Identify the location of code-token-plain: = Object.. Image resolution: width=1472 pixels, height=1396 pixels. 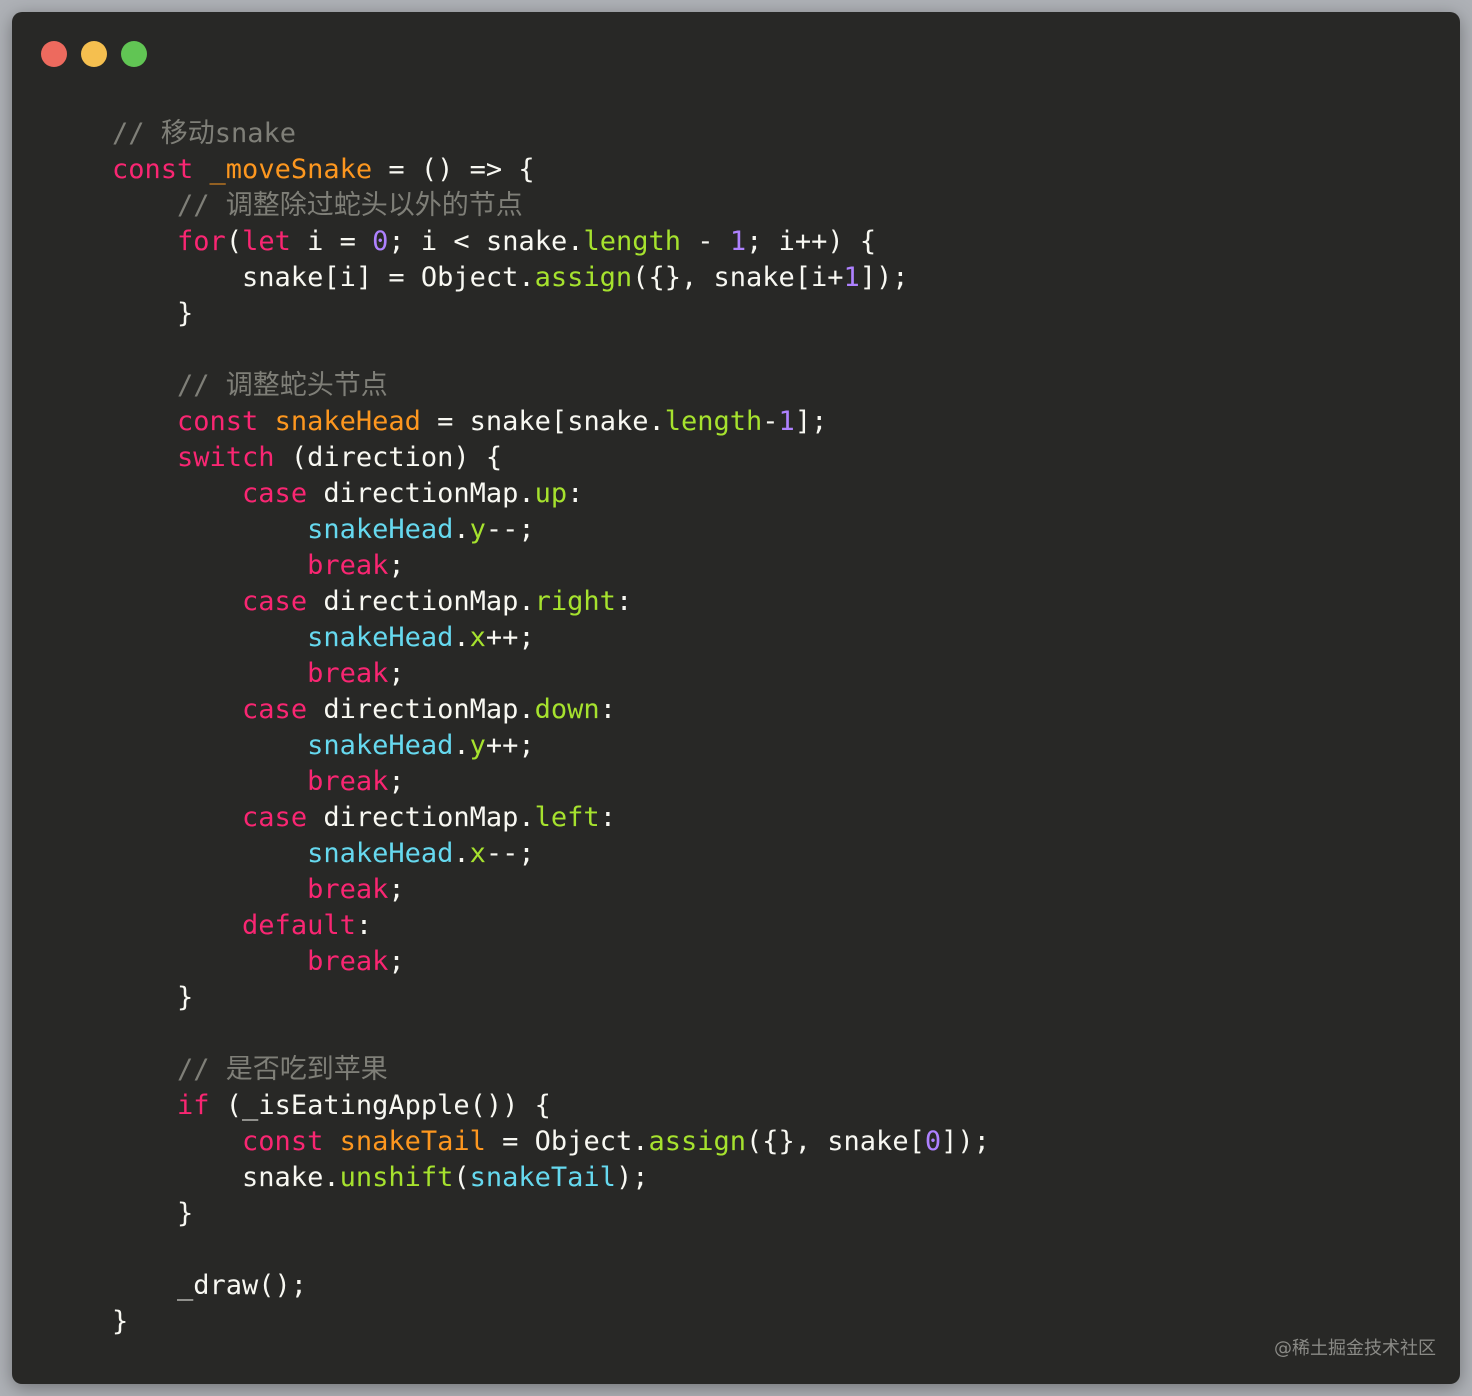
(567, 1141).